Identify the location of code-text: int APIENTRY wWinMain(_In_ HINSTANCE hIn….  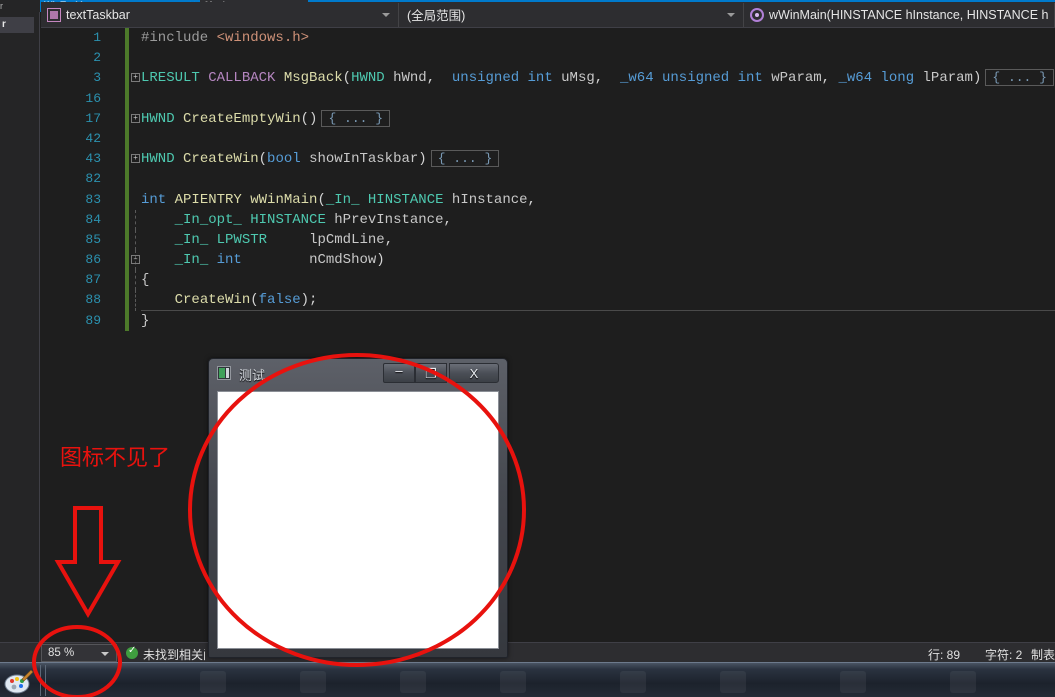
(338, 199).